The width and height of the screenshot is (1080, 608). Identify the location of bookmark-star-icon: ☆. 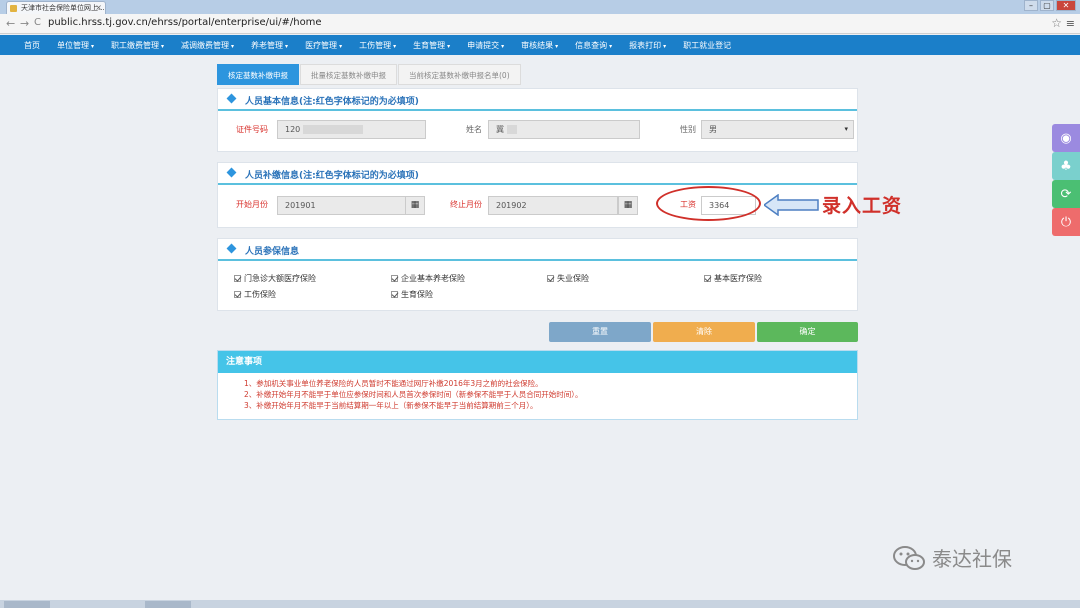
(1056, 23).